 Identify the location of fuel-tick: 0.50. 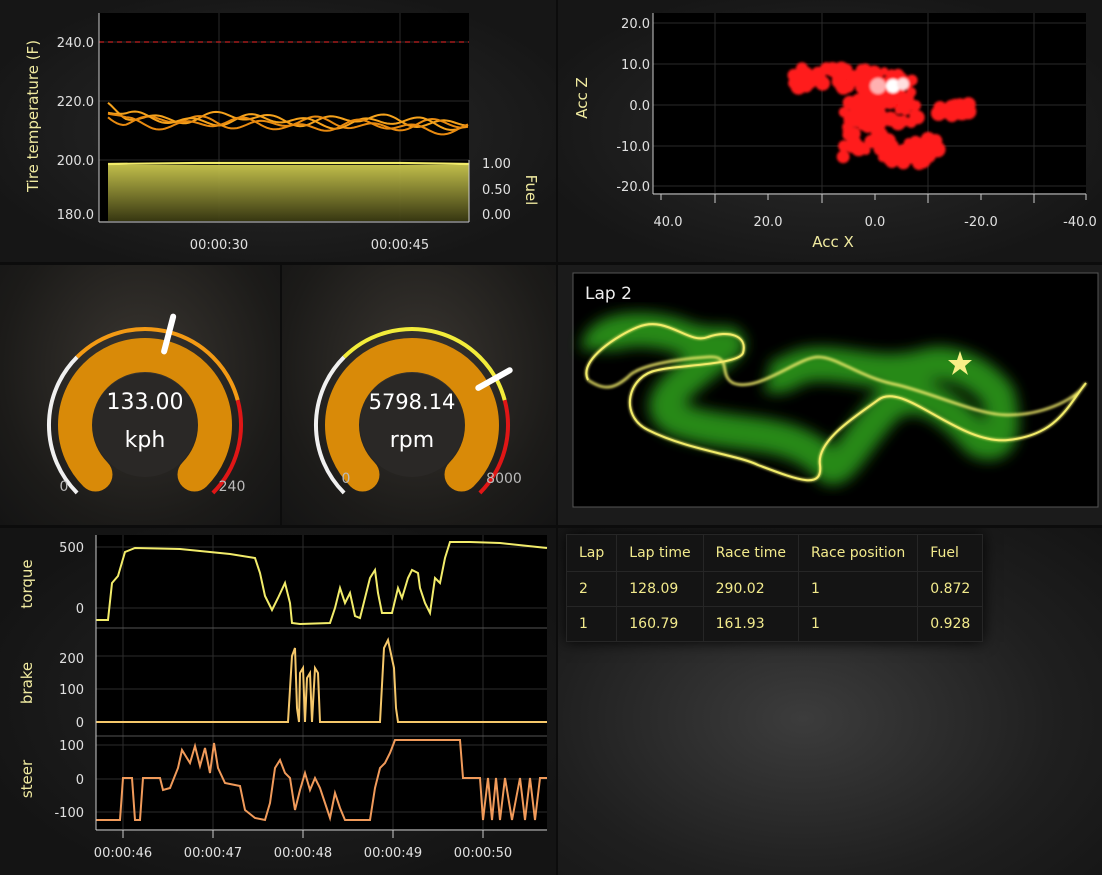
(496, 190).